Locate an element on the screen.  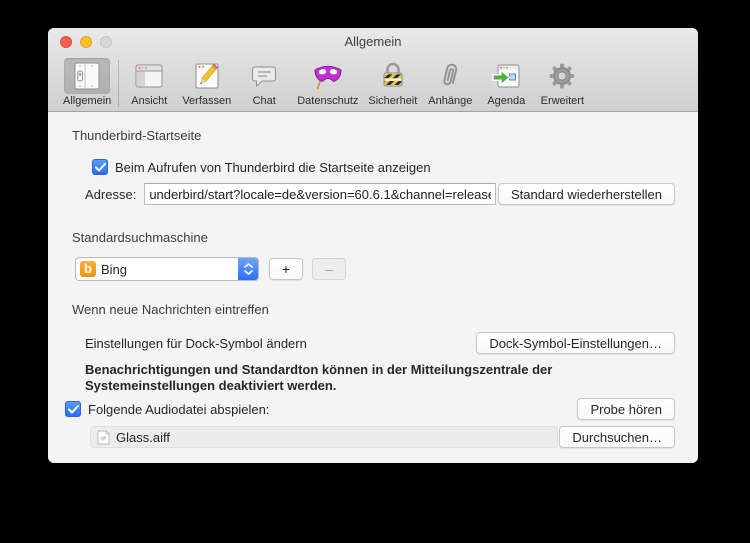
tab-erweitert: Erweitert is located at coordinates (562, 82).